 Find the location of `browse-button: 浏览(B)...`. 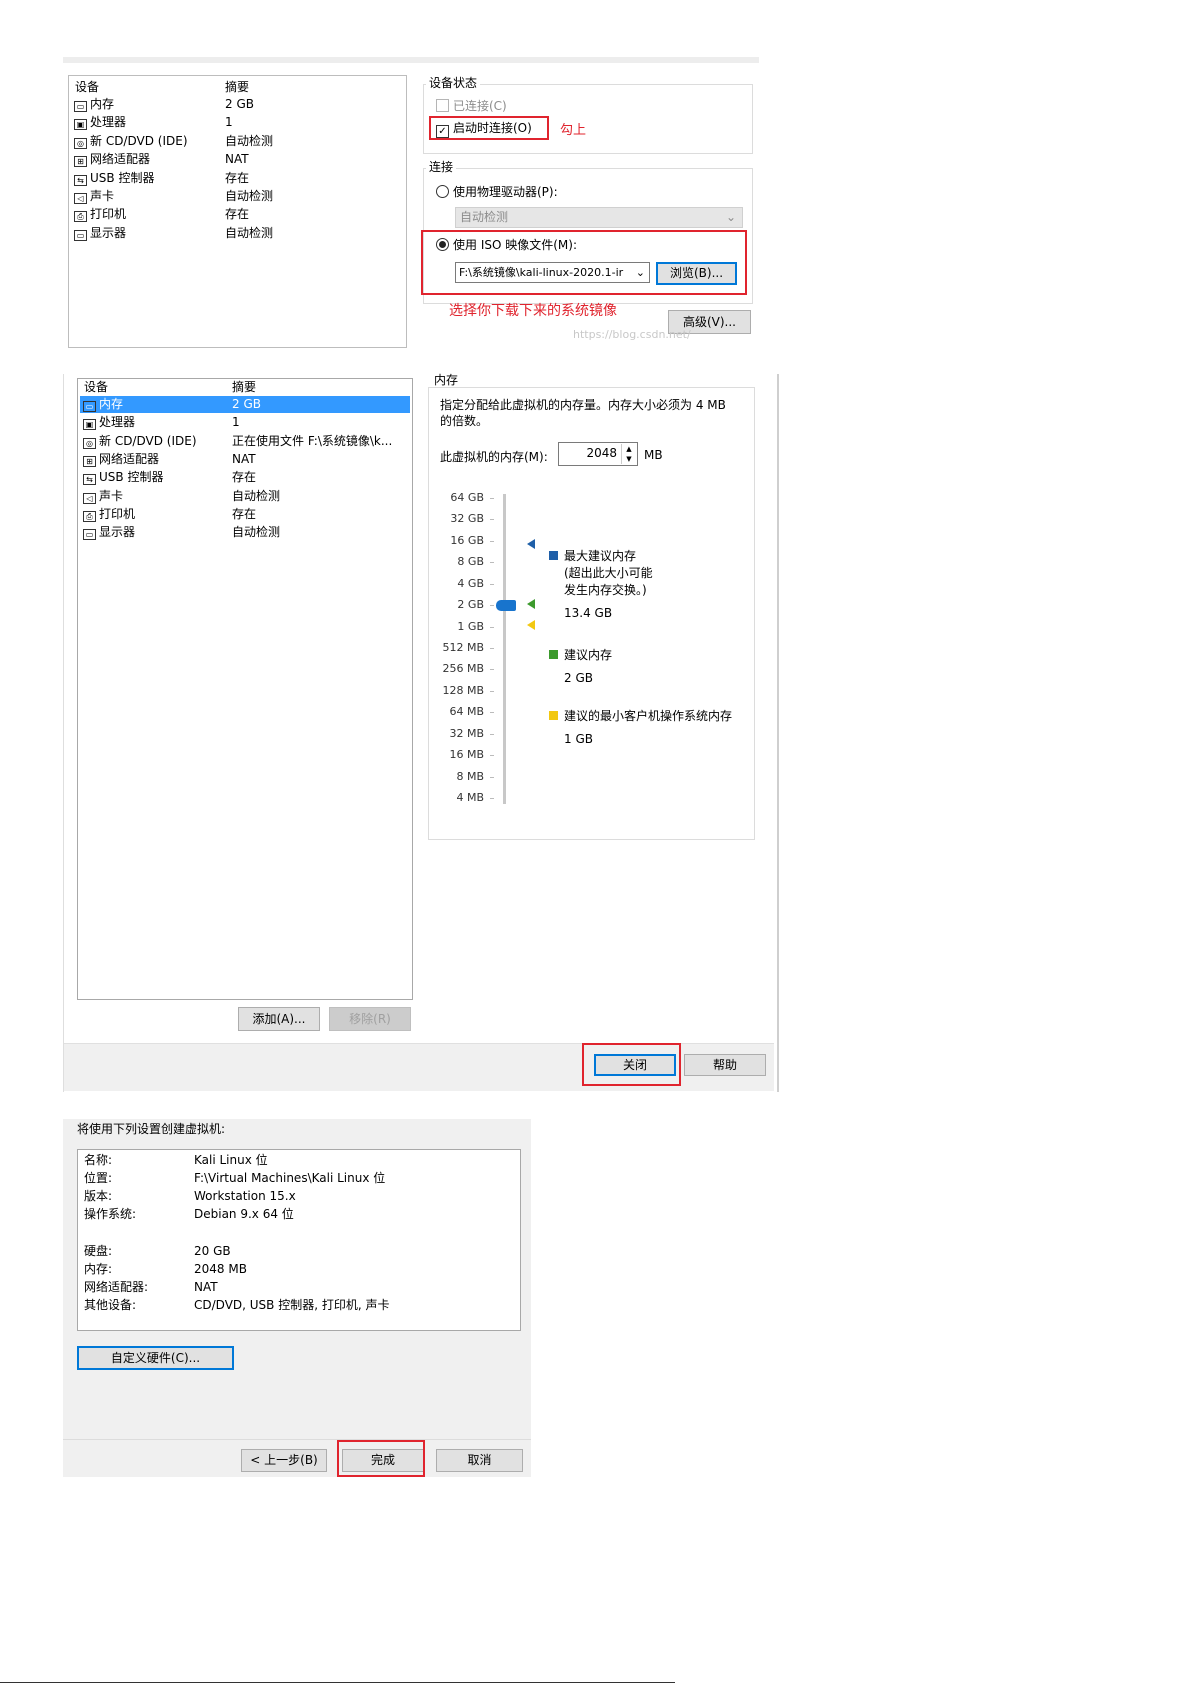

browse-button: 浏览(B)... is located at coordinates (696, 273).